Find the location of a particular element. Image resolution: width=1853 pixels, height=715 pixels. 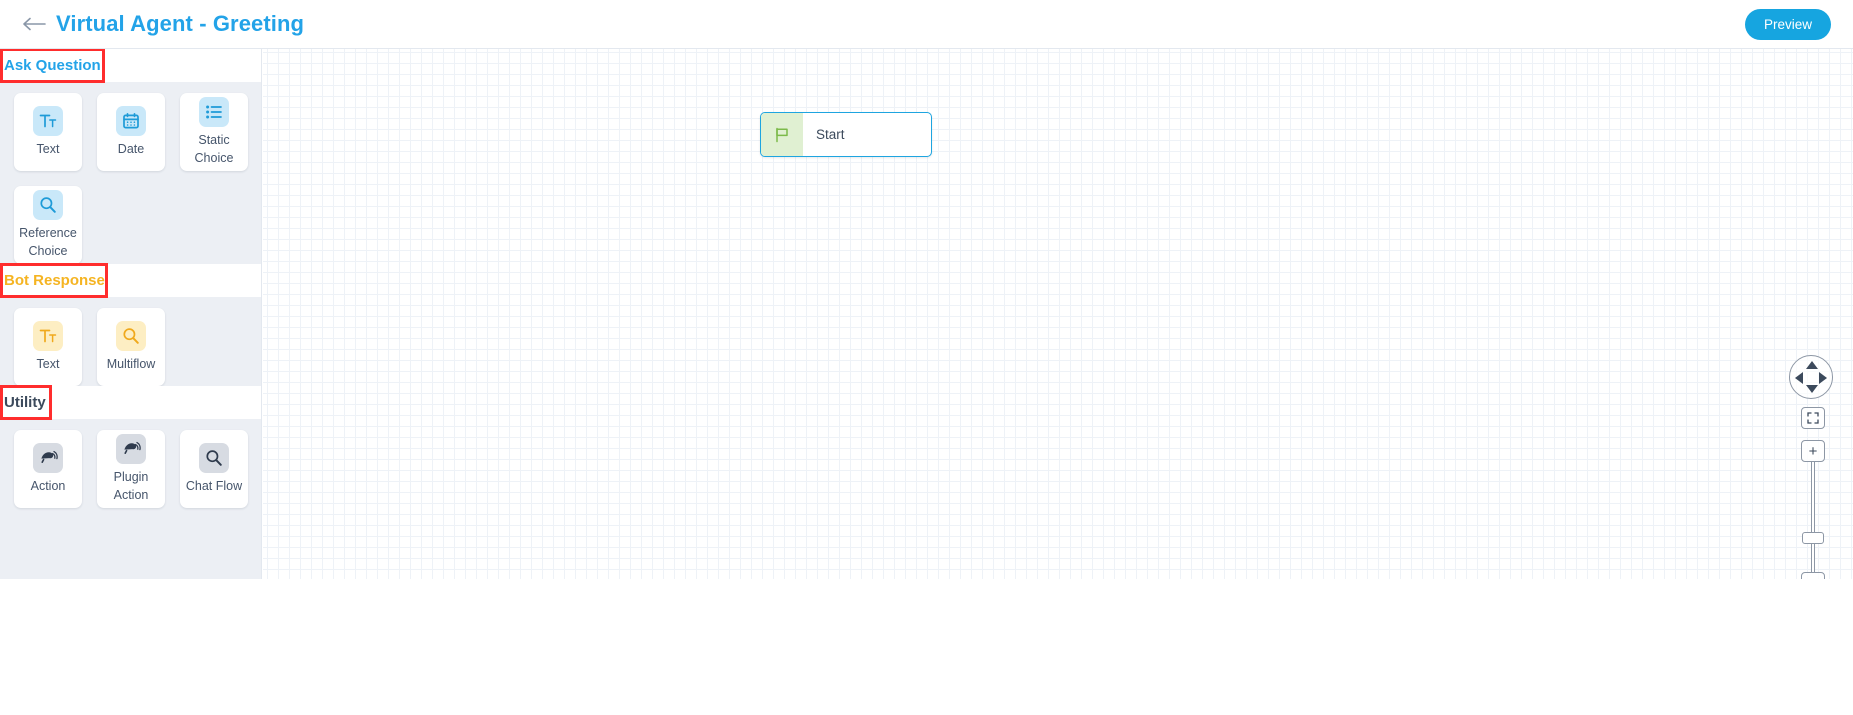

palette-card: Action is located at coordinates (48, 469).